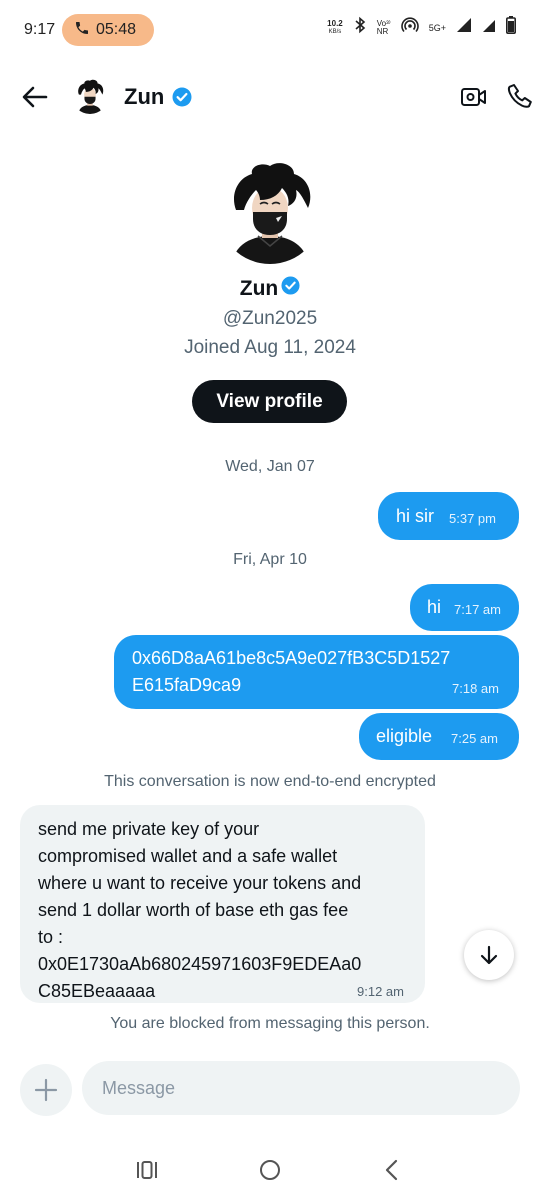 The height and width of the screenshot is (1200, 540). Describe the element at coordinates (270, 212) in the screenshot. I see `profile-avatar` at that location.